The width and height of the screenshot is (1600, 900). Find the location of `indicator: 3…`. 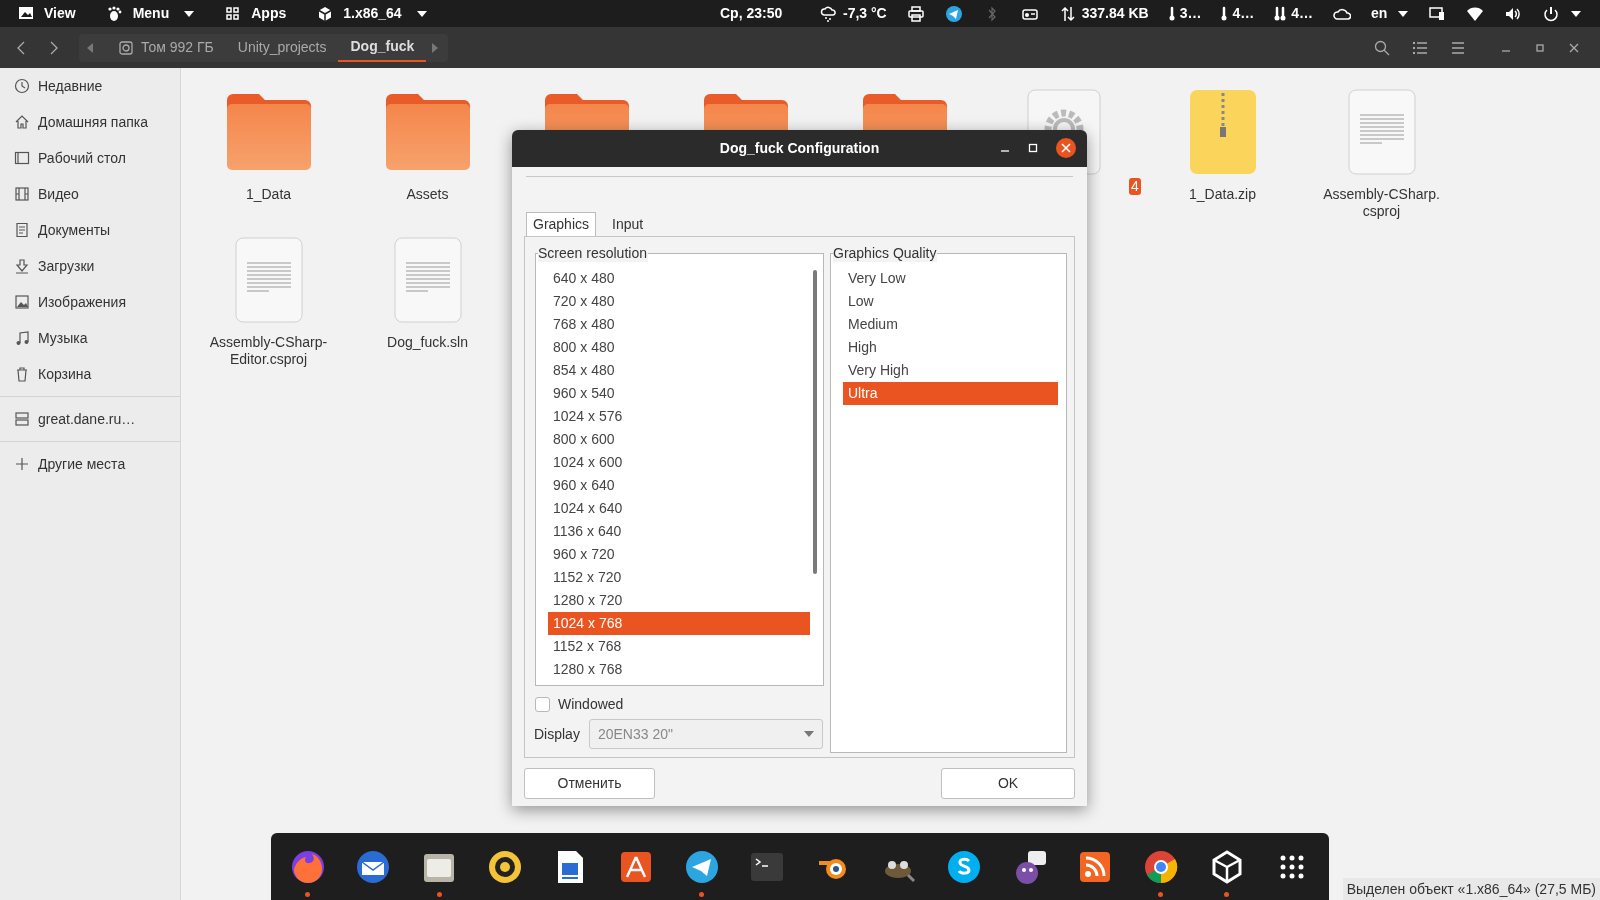

indicator: 3… is located at coordinates (1185, 13).